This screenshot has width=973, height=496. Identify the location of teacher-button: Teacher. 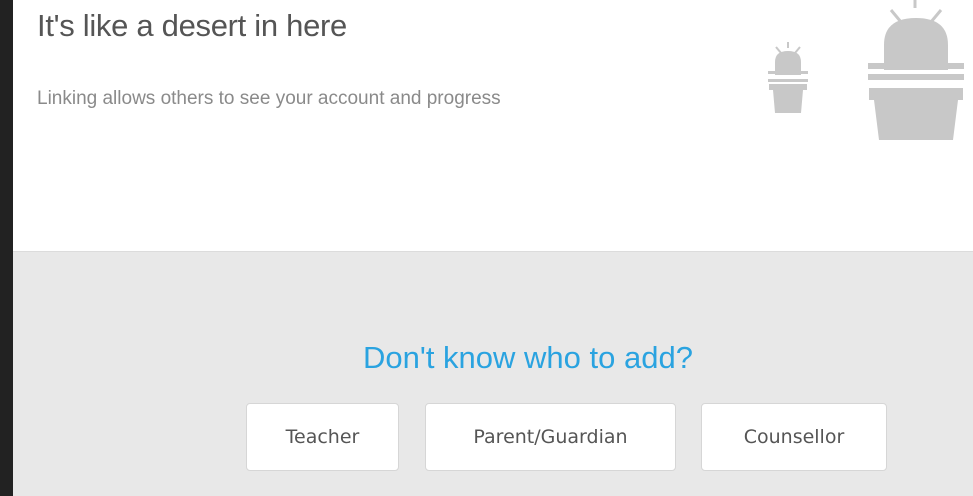
(322, 437).